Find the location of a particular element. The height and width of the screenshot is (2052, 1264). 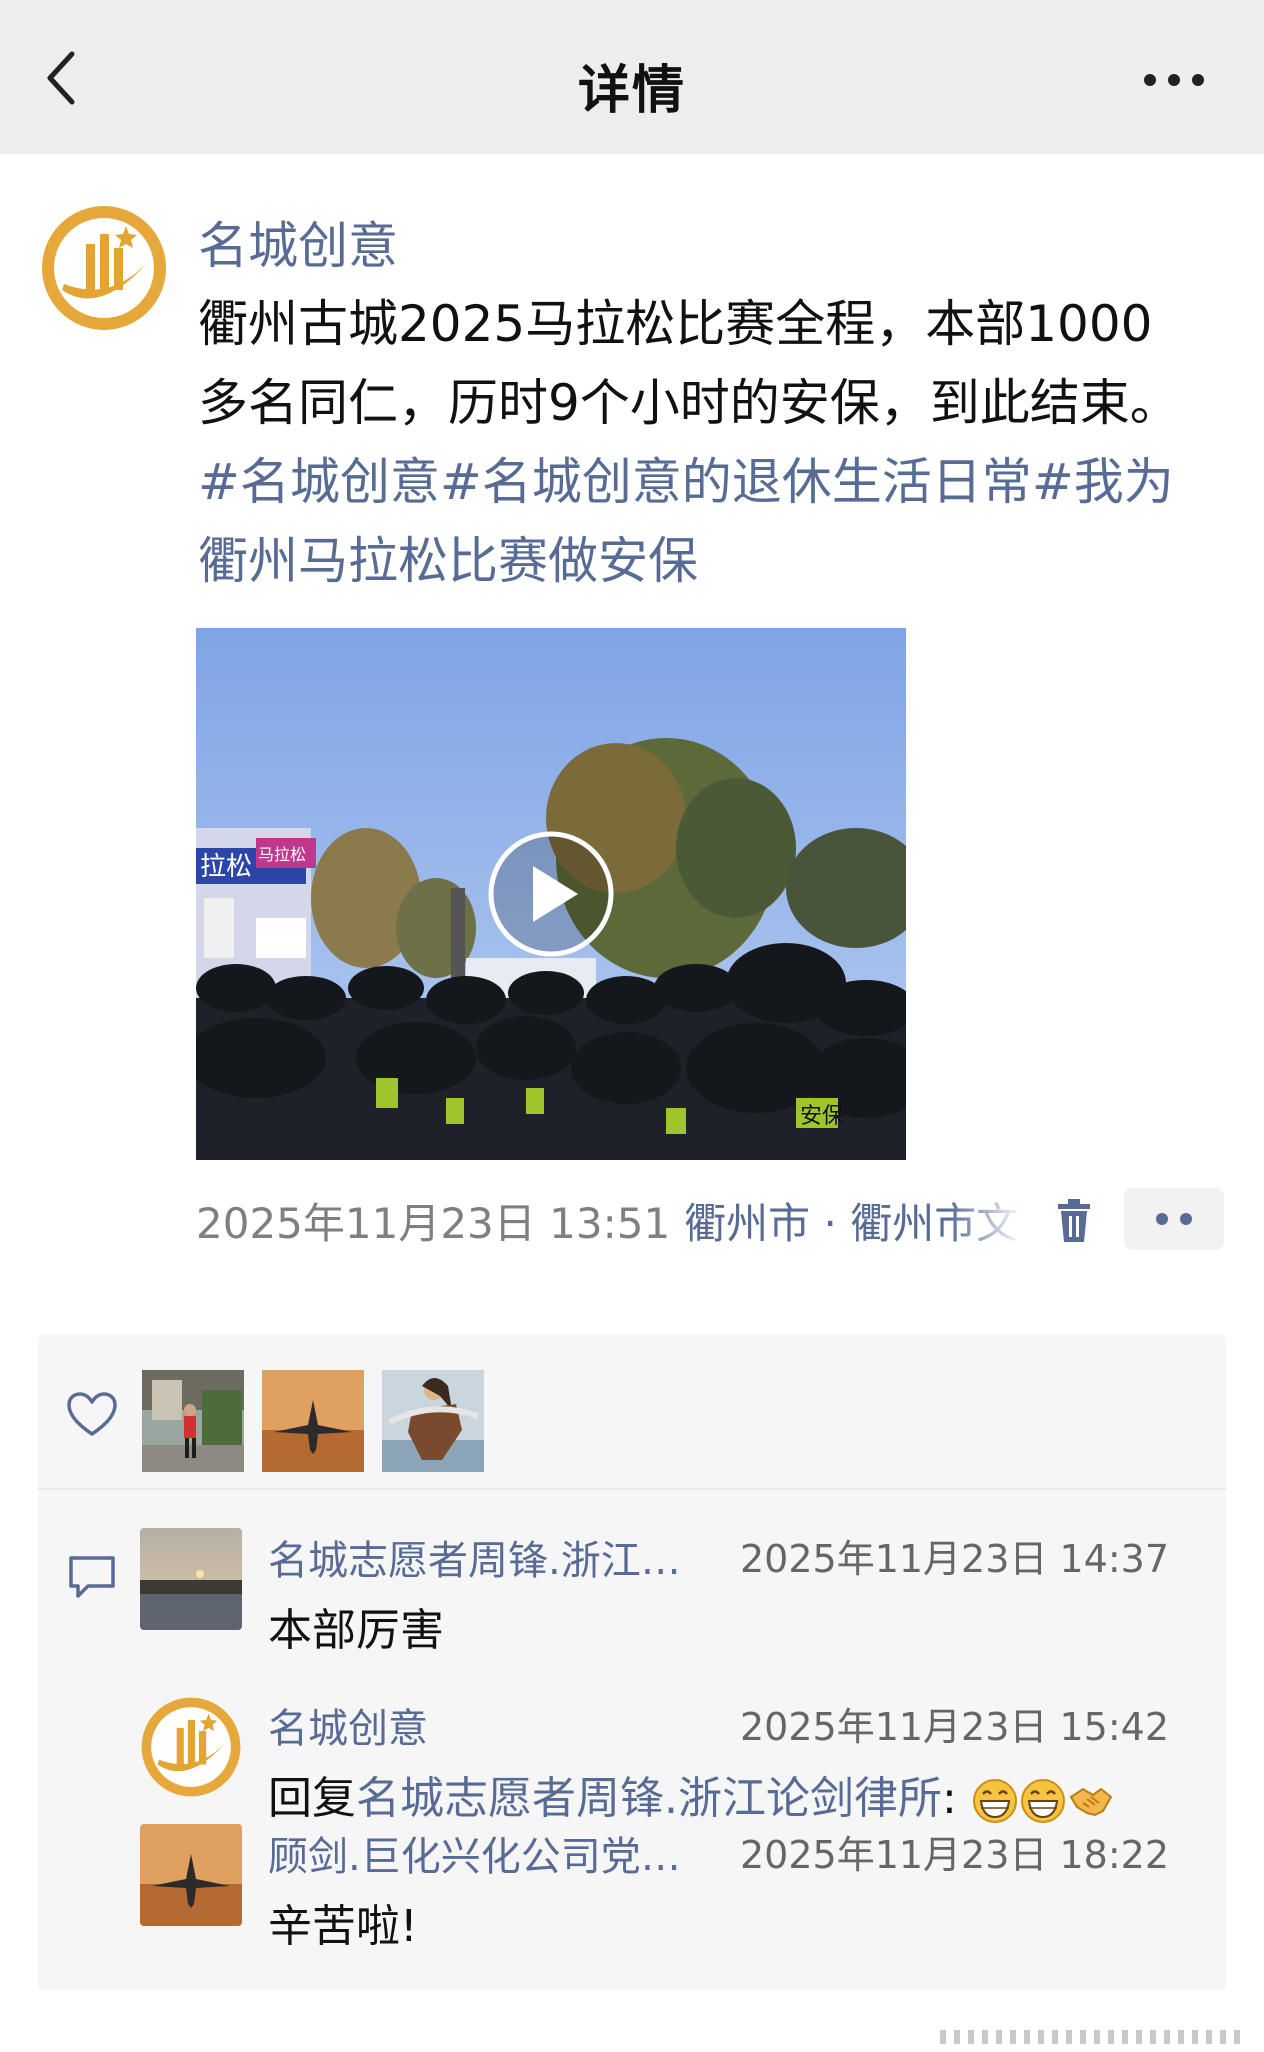

banner-text: 马拉松 is located at coordinates (282, 854).